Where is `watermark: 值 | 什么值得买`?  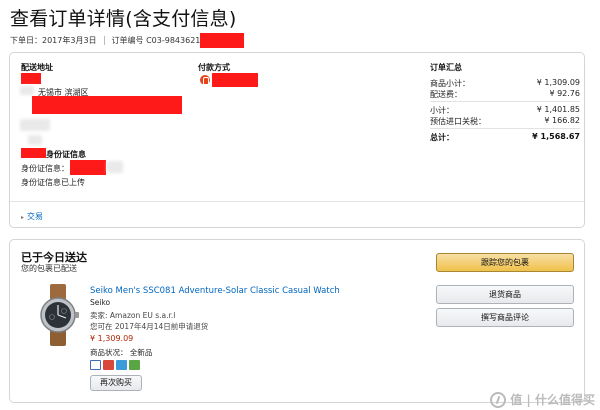
watermark: 值 | 什么值得买 is located at coordinates (542, 399).